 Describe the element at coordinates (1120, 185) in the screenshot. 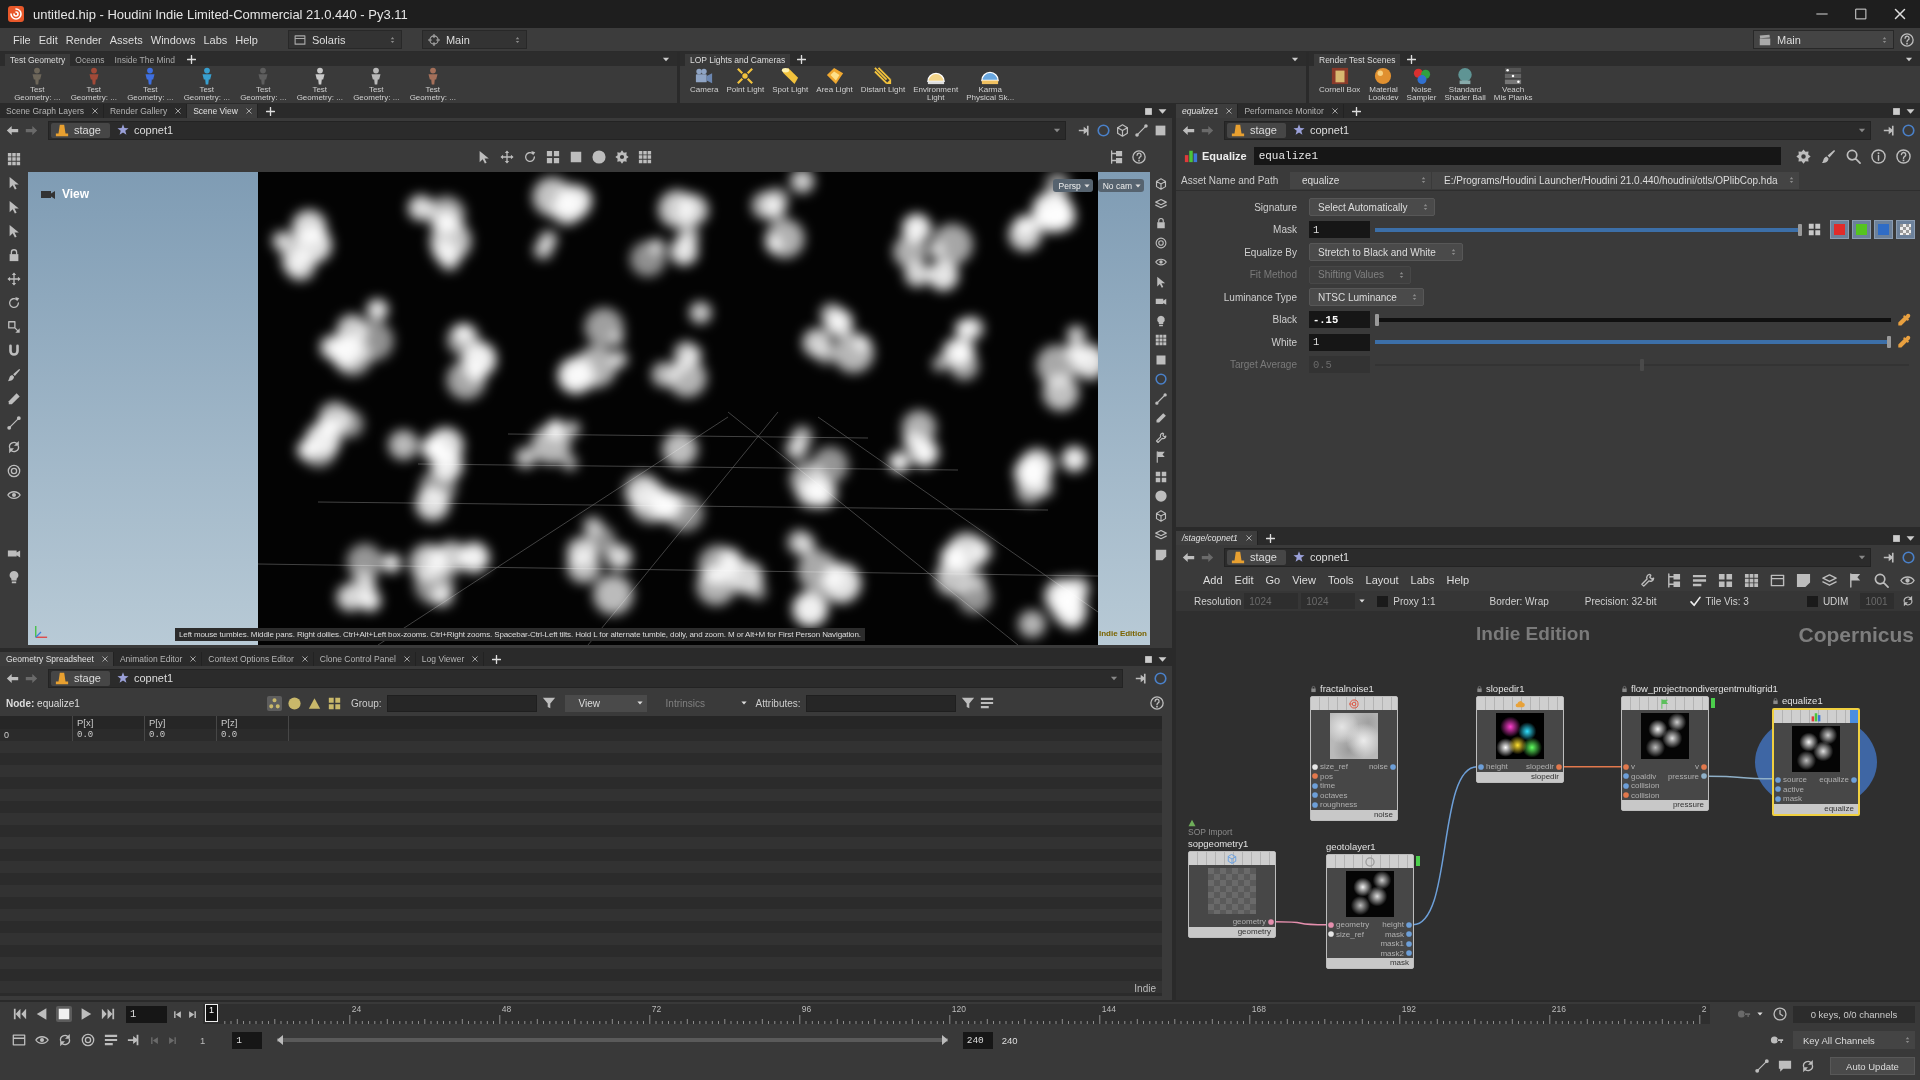

I see `camera-menu: No cam` at that location.